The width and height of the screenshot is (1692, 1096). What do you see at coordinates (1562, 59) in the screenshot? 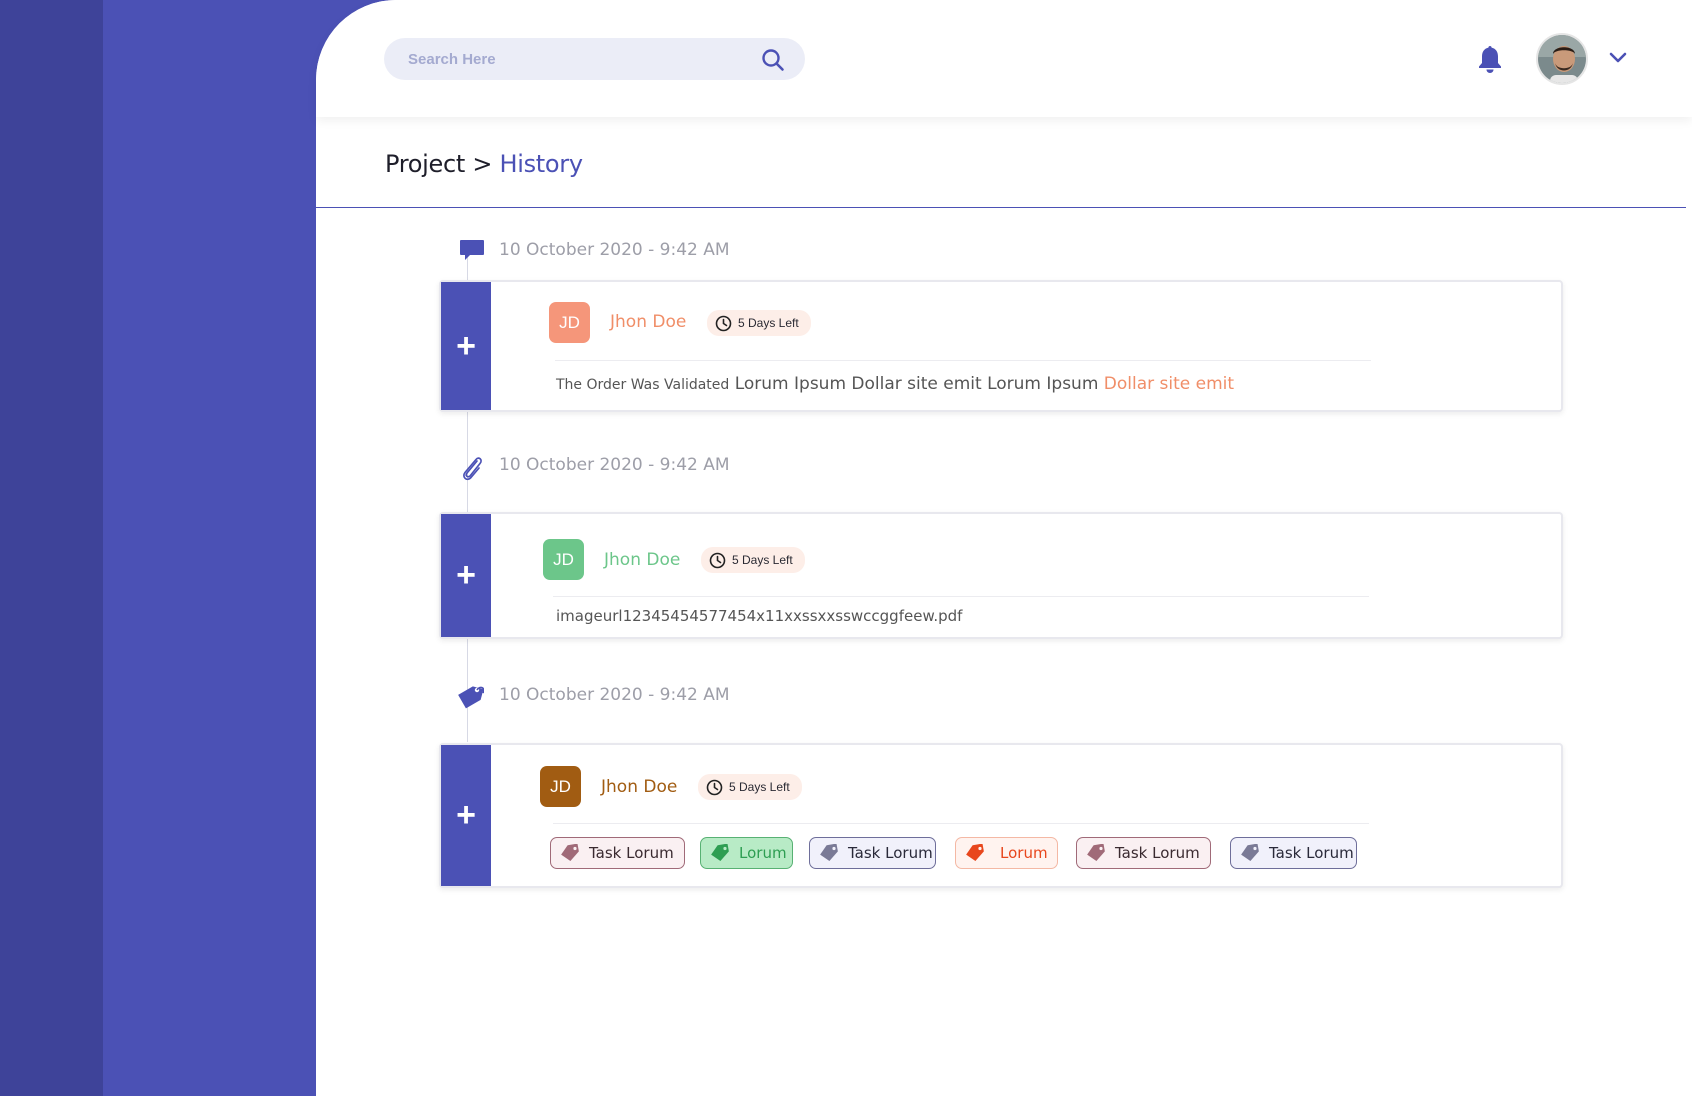
I see `user-avatar` at bounding box center [1562, 59].